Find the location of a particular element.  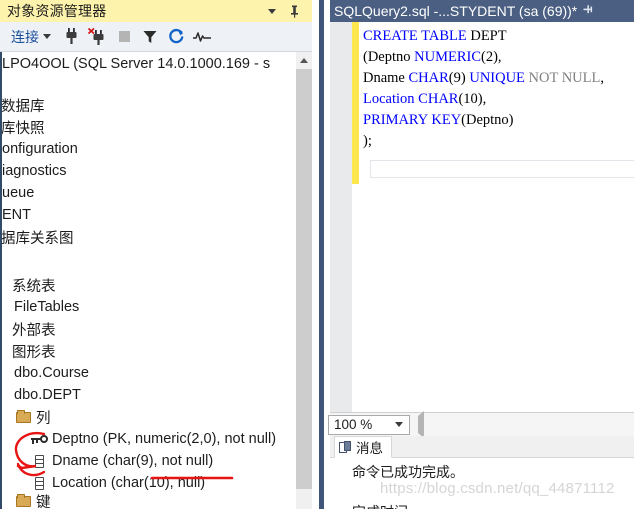

sql-token: Dname is located at coordinates (386, 78).